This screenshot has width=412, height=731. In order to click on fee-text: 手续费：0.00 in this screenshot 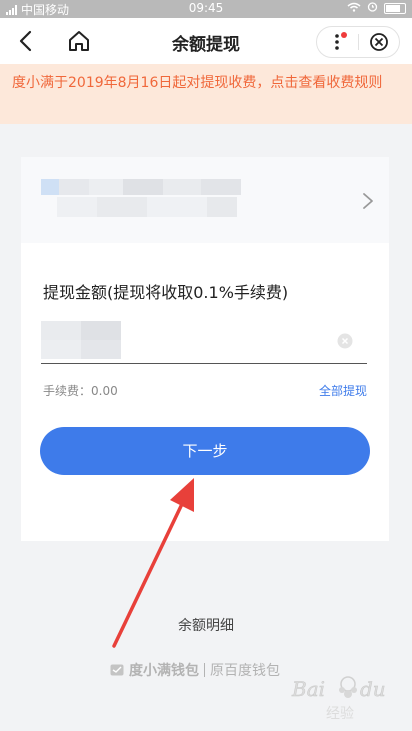, I will do `click(80, 391)`.